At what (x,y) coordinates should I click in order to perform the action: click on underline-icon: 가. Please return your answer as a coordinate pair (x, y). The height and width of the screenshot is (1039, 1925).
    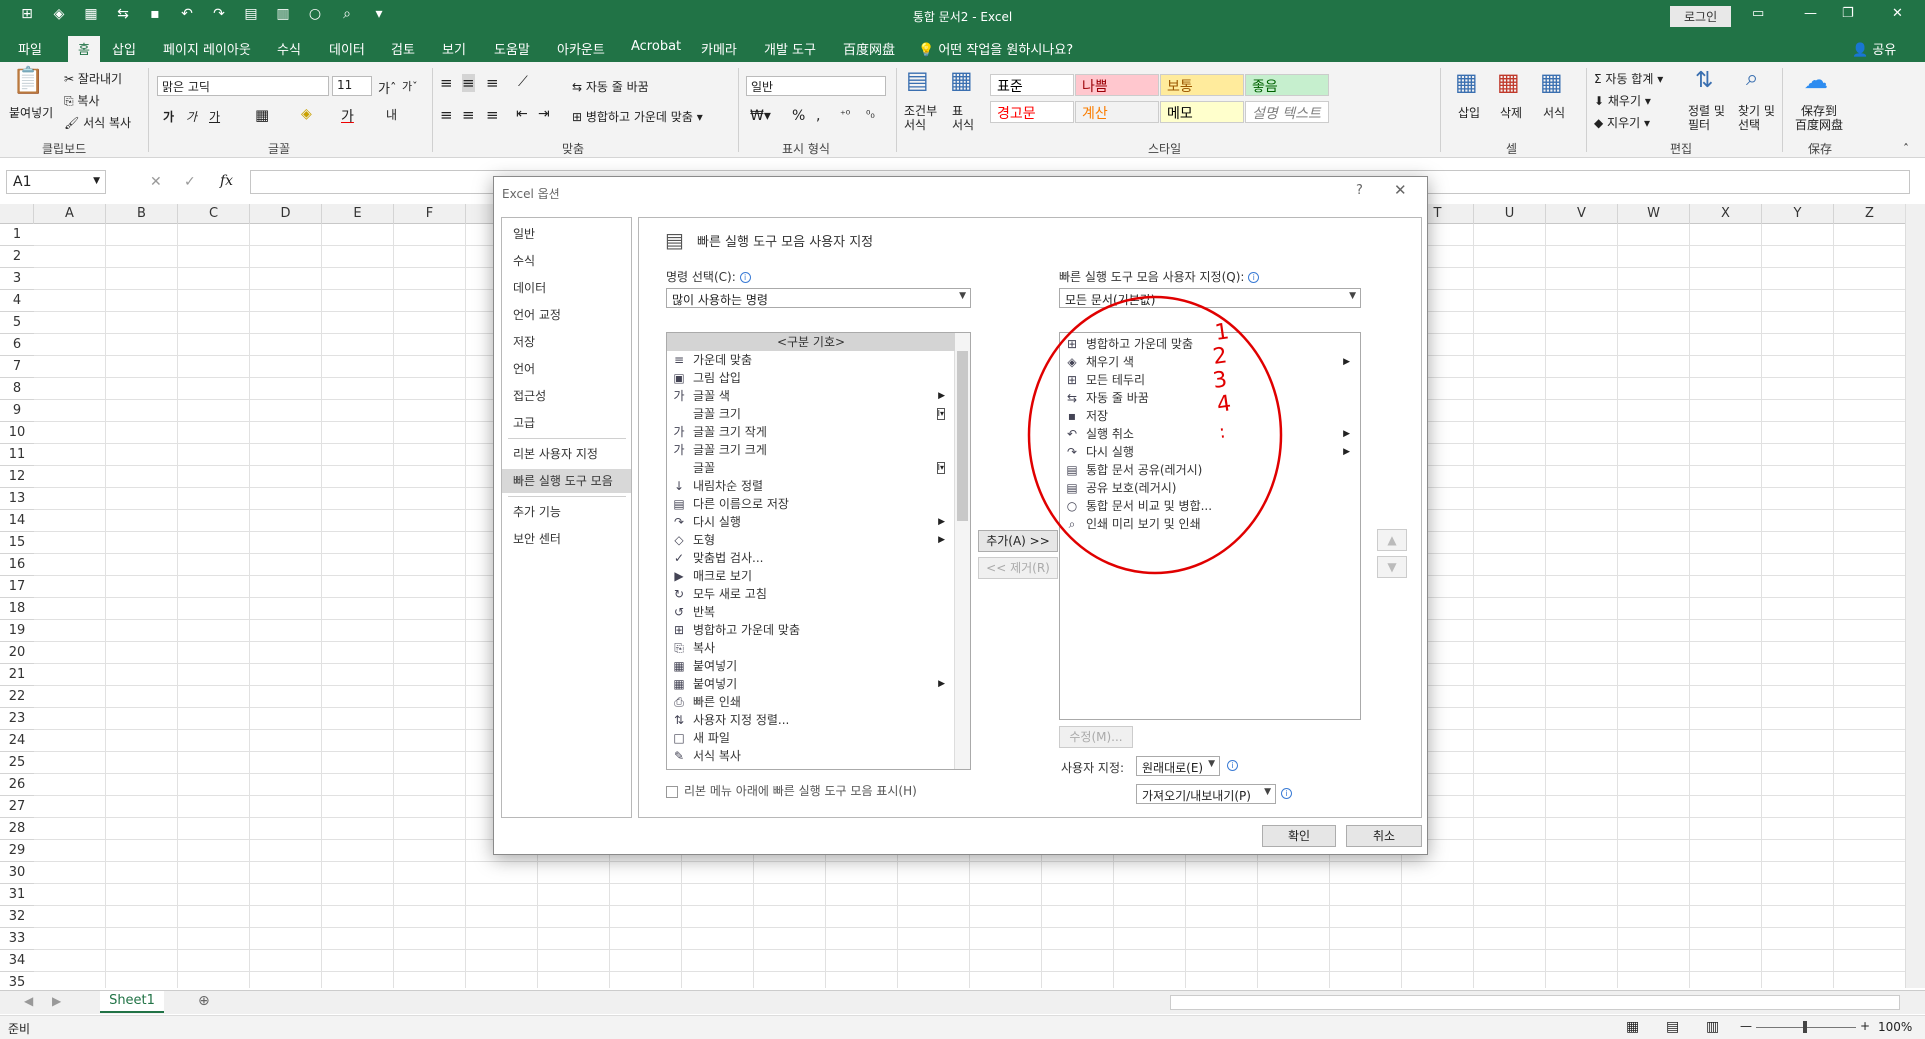
    Looking at the image, I should click on (214, 116).